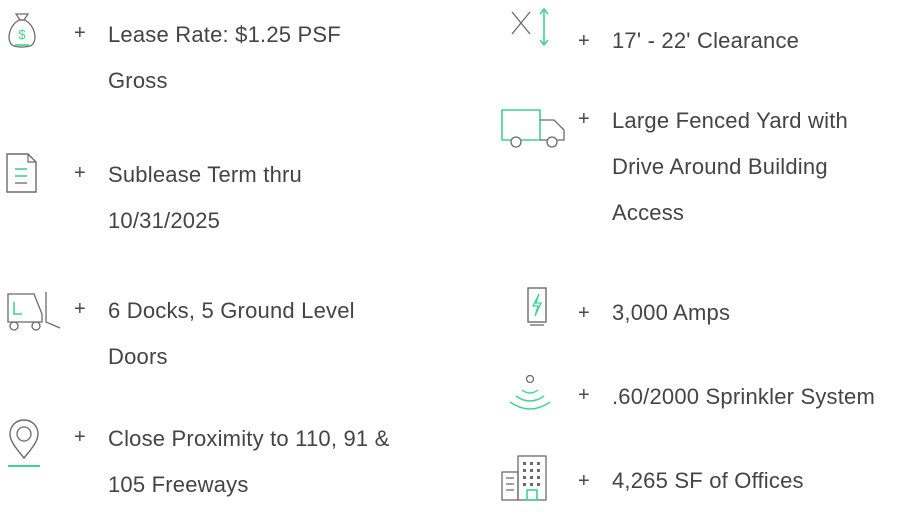 This screenshot has width=911, height=512. I want to click on feature-text: Lease Rate: $1.25 PSF Gross, so click(273, 58).